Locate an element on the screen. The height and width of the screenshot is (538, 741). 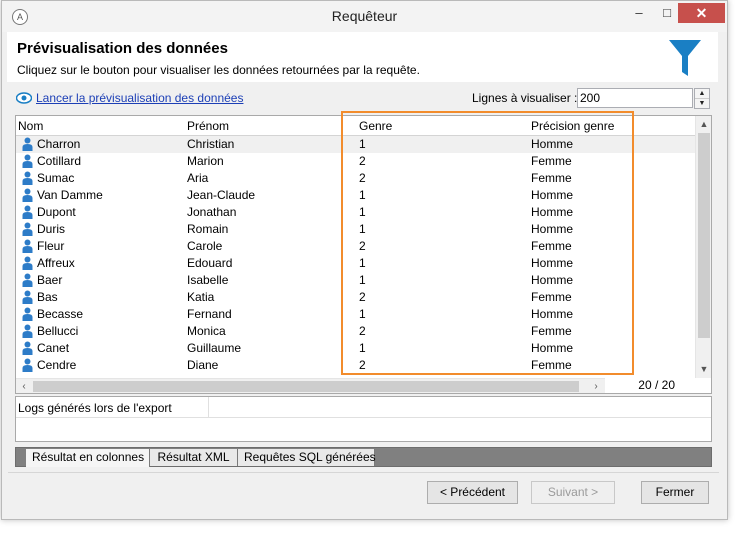
cell-nom: Charron is located at coordinates (59, 144).